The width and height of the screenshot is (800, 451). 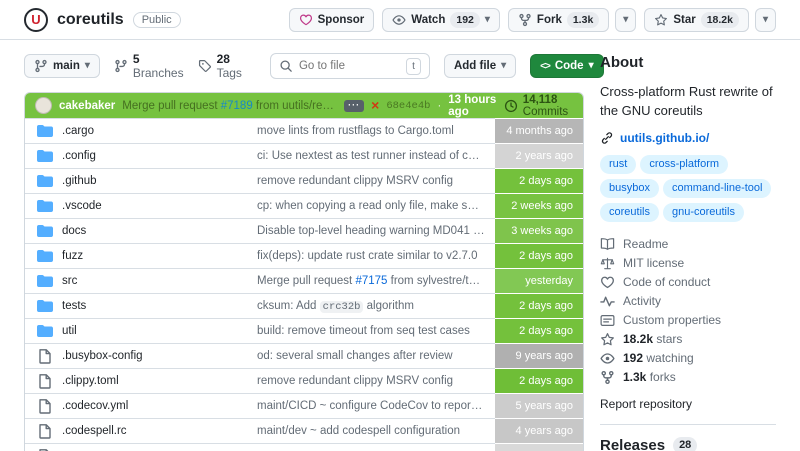 What do you see at coordinates (719, 19) in the screenshot?
I see `star-count: 18.2k` at bounding box center [719, 19].